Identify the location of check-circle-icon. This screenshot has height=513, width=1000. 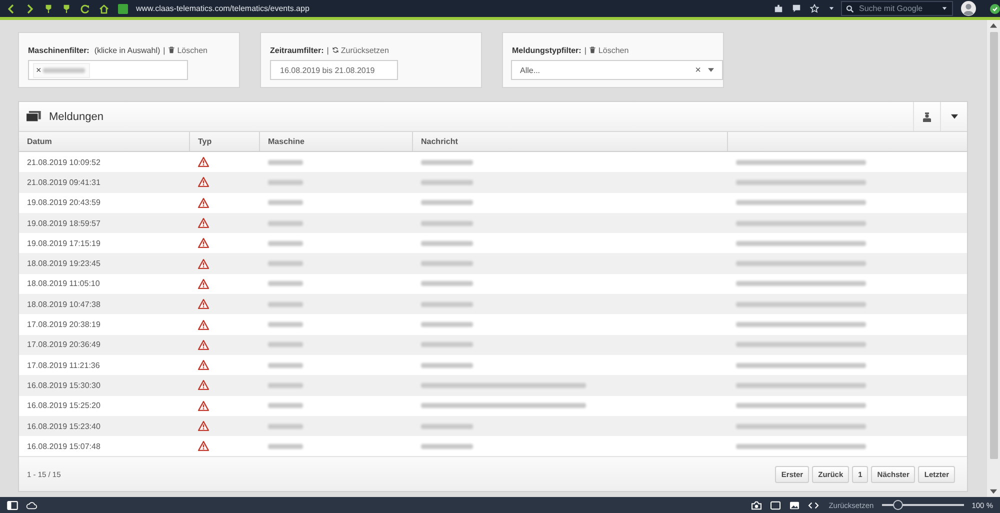
(995, 9).